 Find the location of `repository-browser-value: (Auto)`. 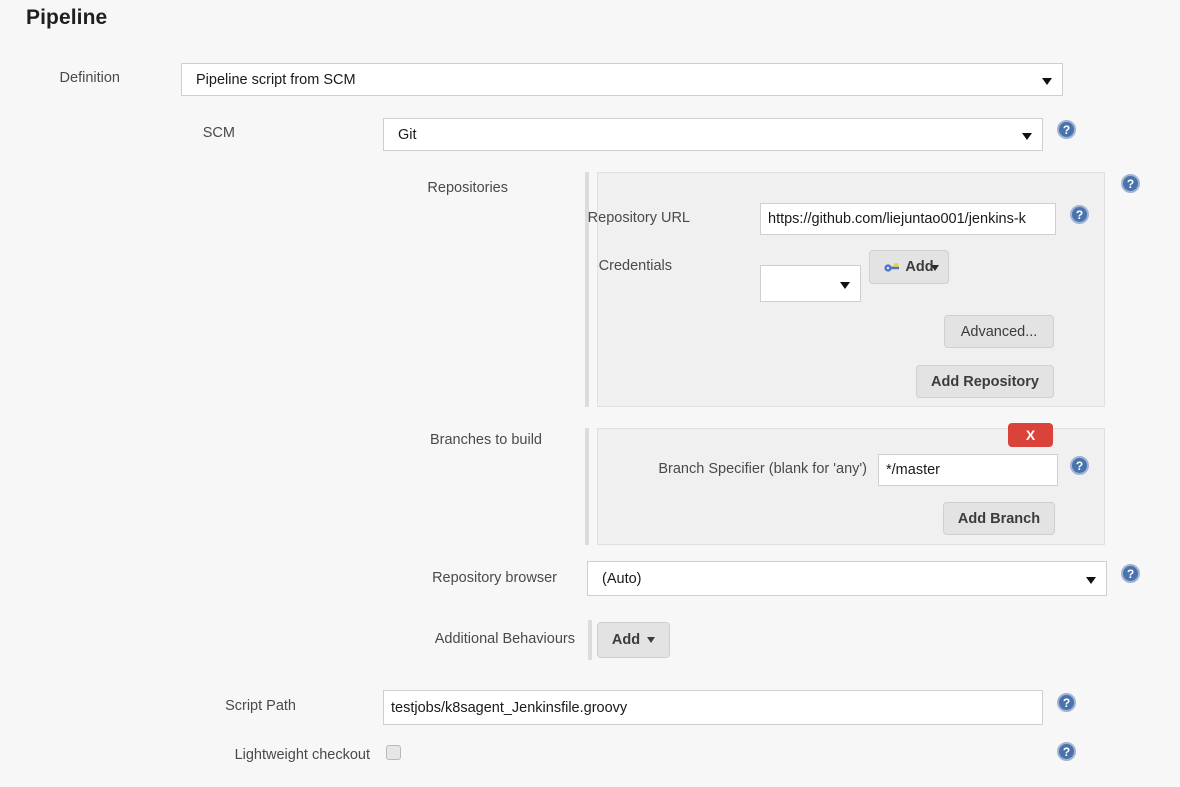

repository-browser-value: (Auto) is located at coordinates (622, 578).